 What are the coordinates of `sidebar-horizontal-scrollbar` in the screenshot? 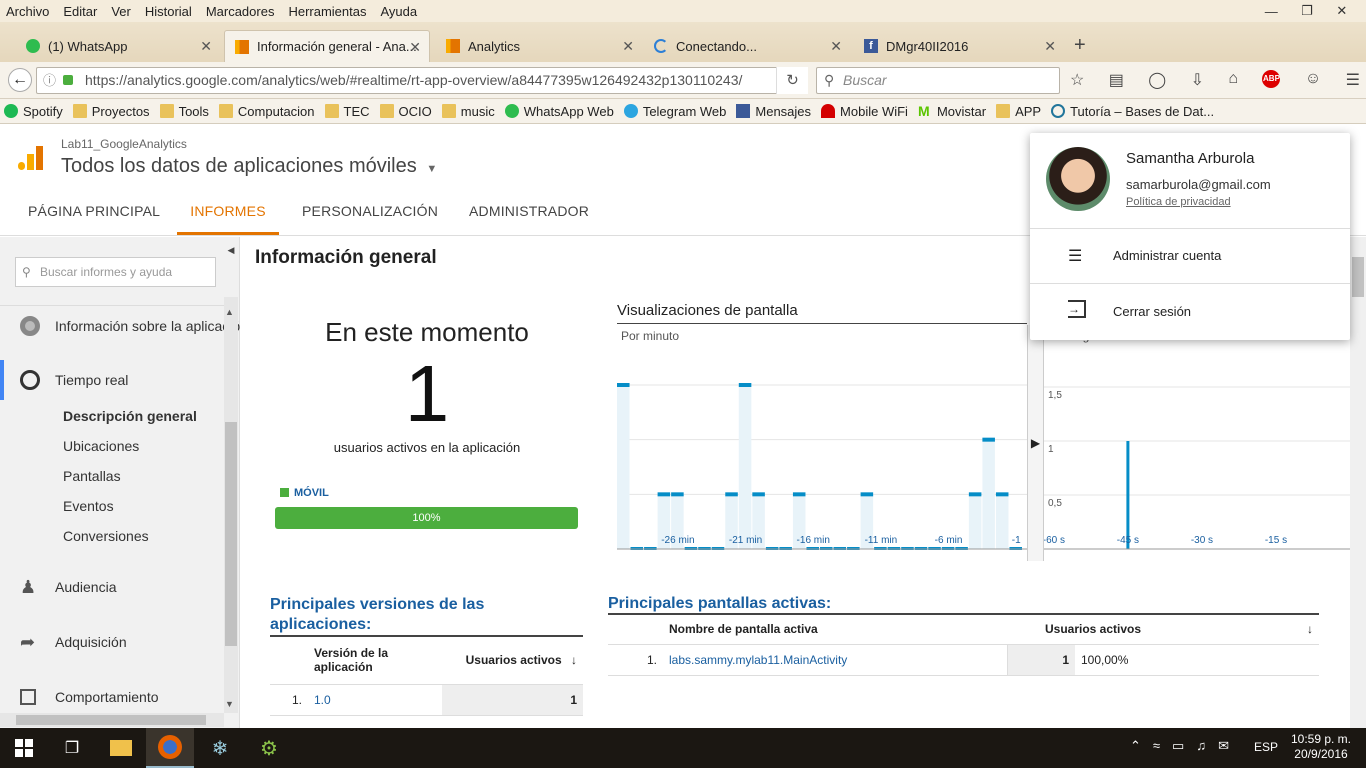 It's located at (112, 720).